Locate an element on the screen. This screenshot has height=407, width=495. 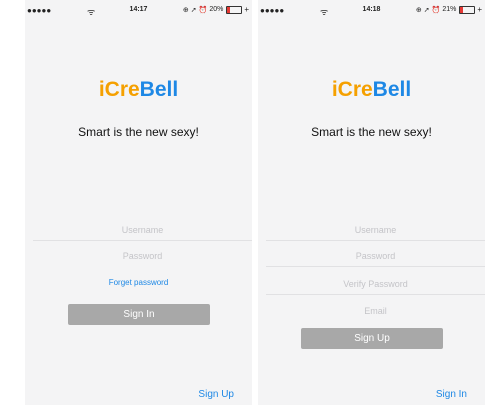
email-input is located at coordinates (375, 311).